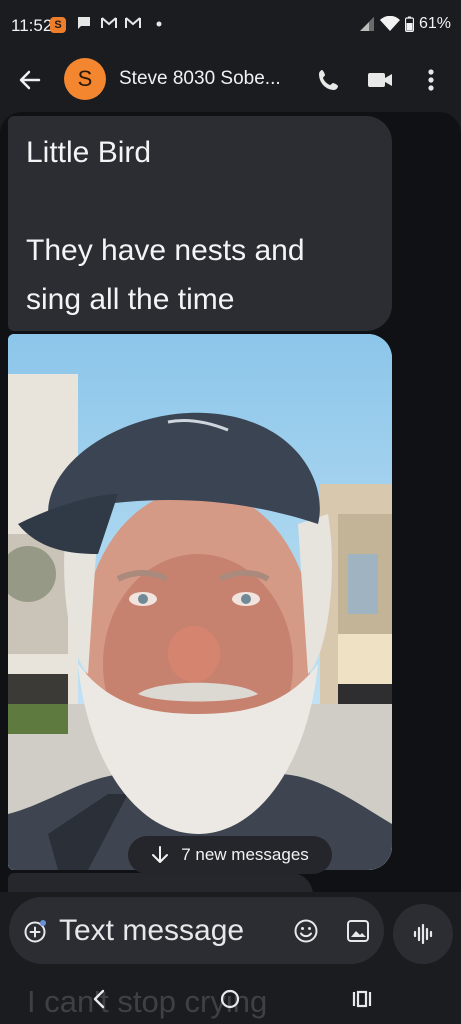 The image size is (461, 1024). Describe the element at coordinates (434, 23) in the screenshot. I see `battery-percent: 61%` at that location.